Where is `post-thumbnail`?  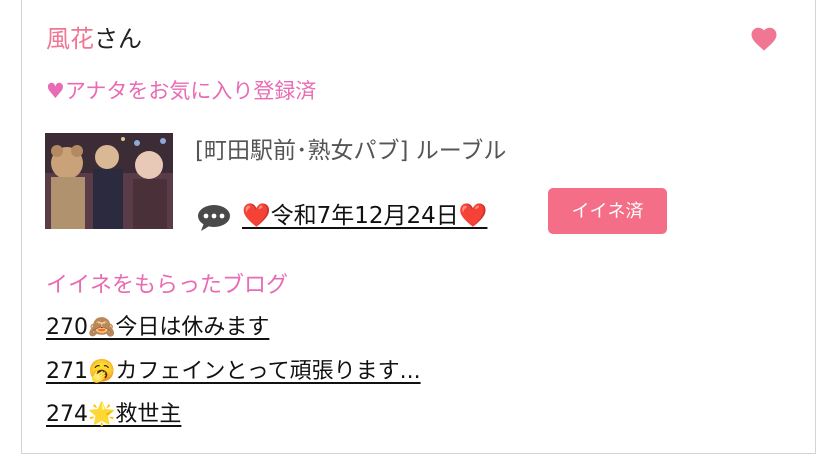
post-thumbnail is located at coordinates (109, 181).